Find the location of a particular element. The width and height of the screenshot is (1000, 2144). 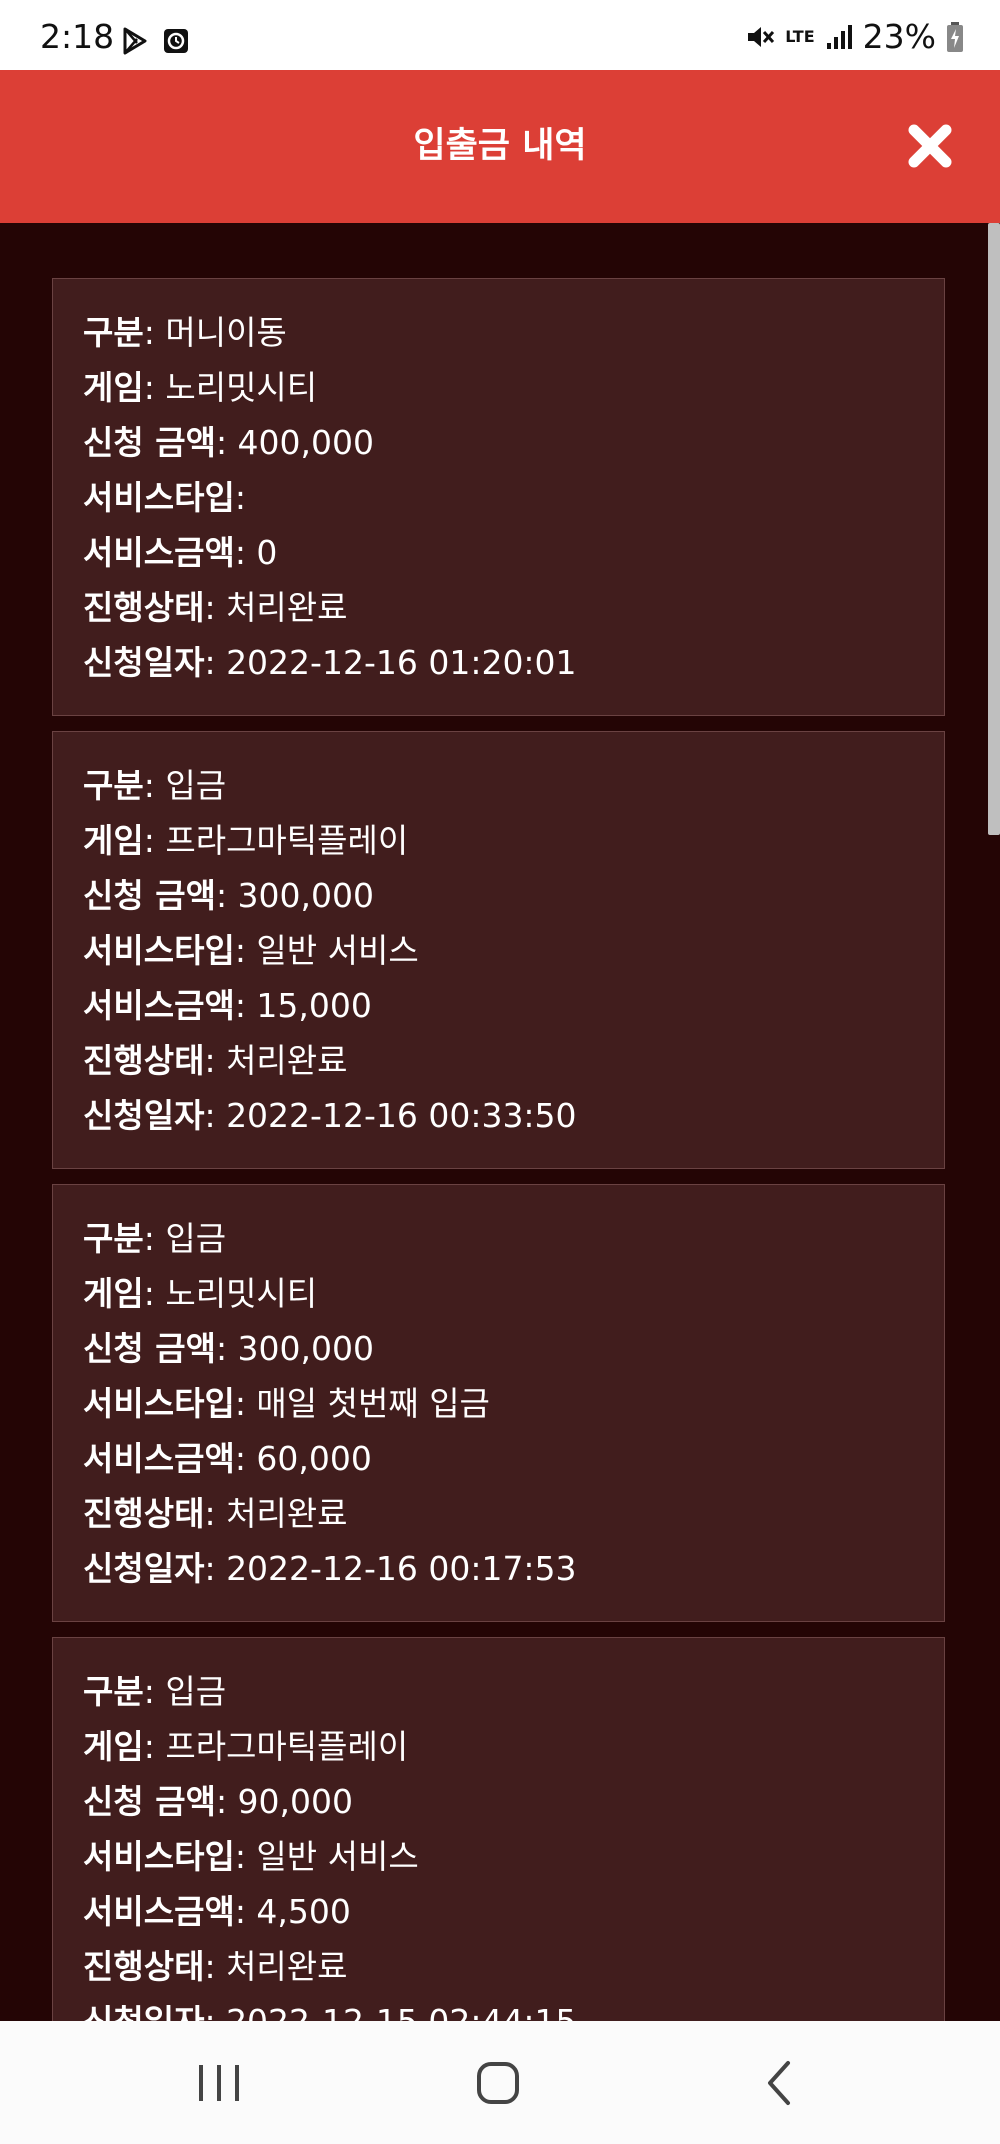

value-amount: 90,000 is located at coordinates (295, 1801).